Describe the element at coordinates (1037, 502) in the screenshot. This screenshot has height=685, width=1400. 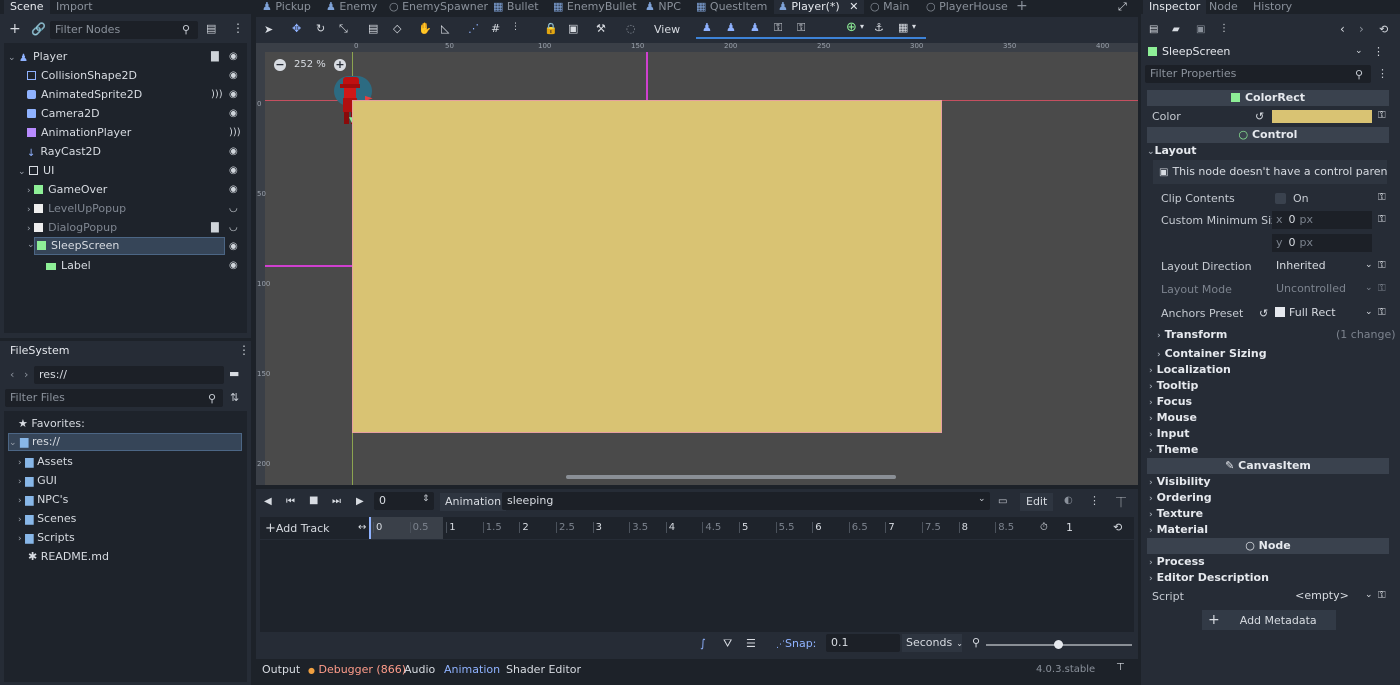
I see `edit-button: Edit` at that location.